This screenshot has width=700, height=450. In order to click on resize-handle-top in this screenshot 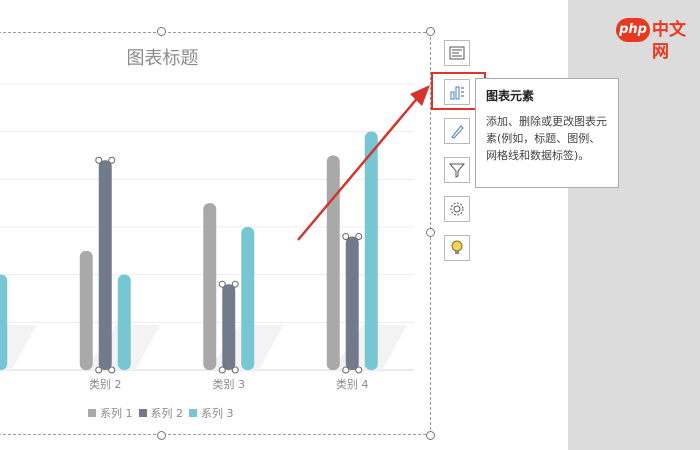, I will do `click(161, 31)`.